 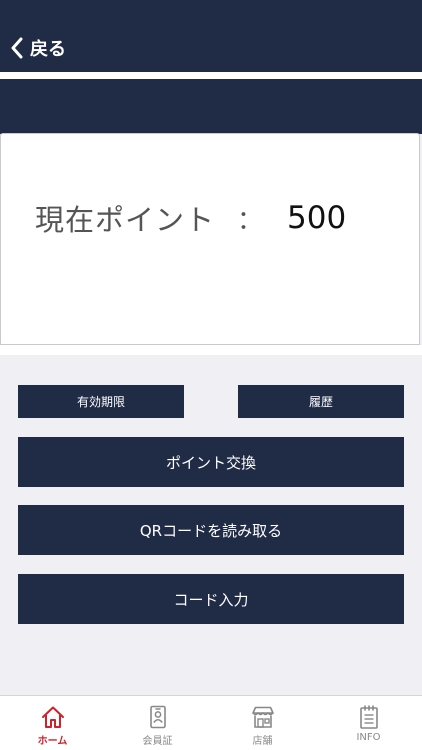 I want to click on store-icon, so click(x=262, y=717).